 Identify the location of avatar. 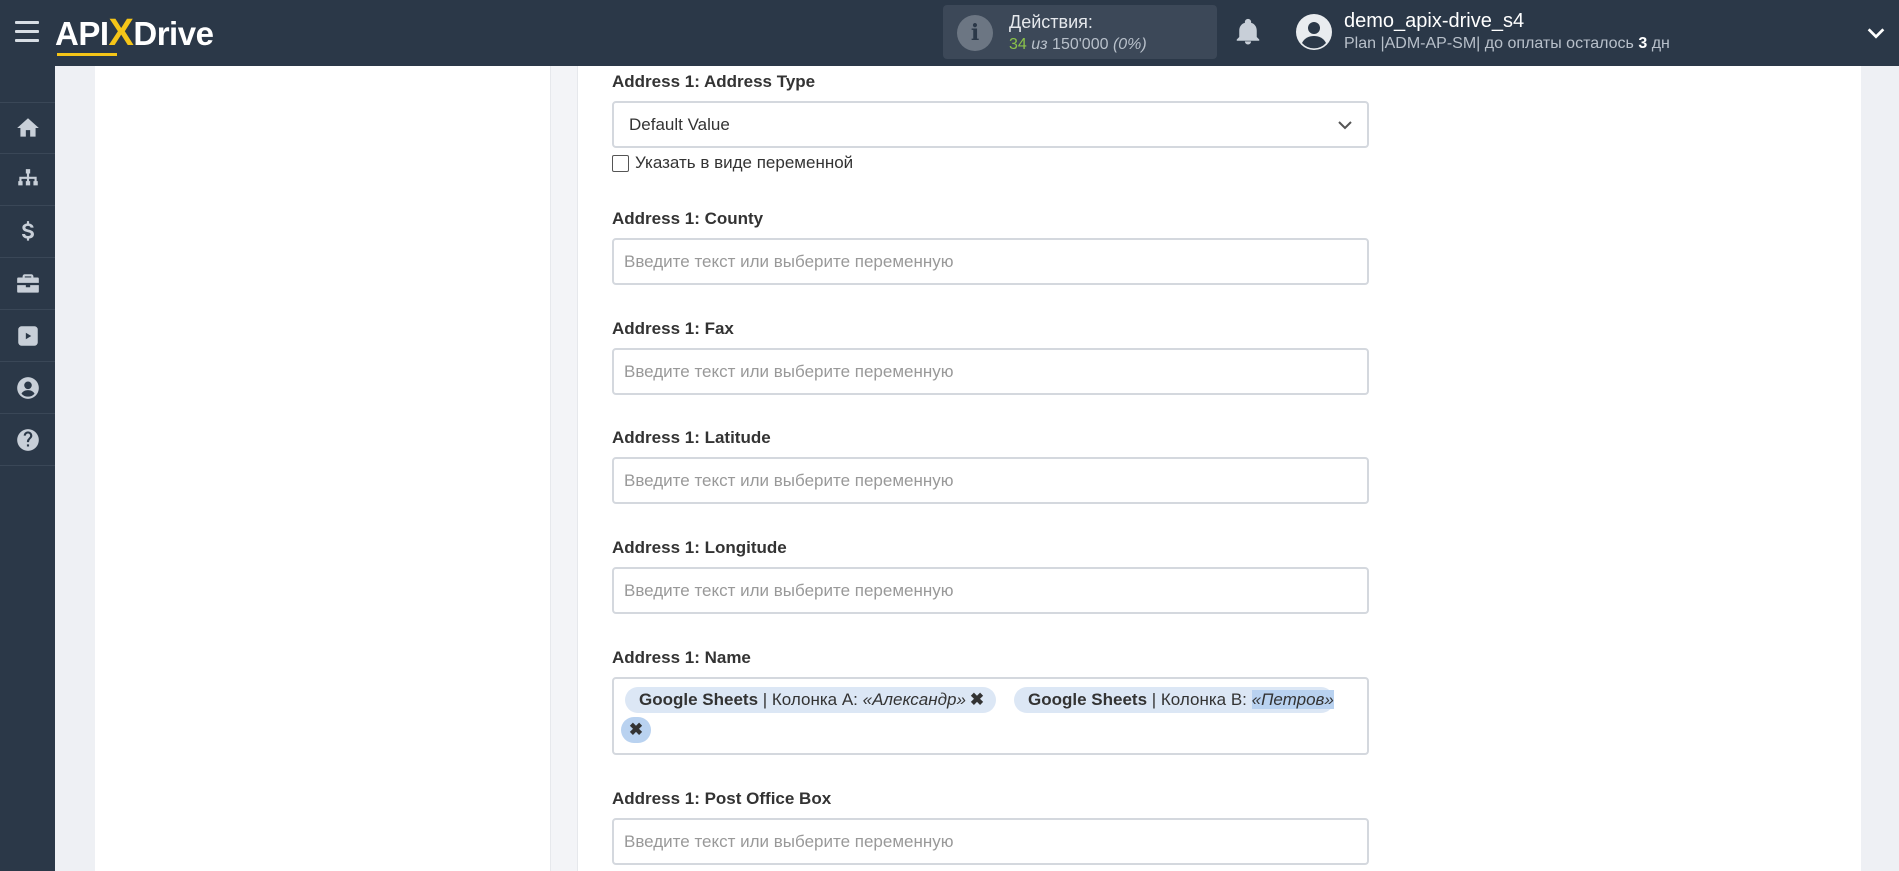
(1314, 32).